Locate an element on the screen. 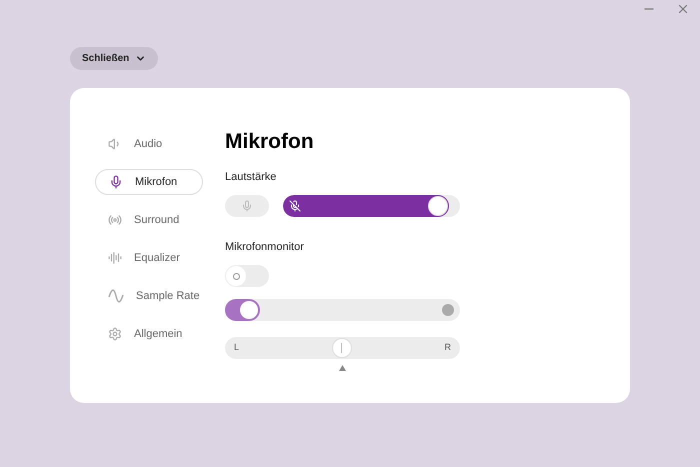 The image size is (700, 467). close-button: Schließen is located at coordinates (114, 58).